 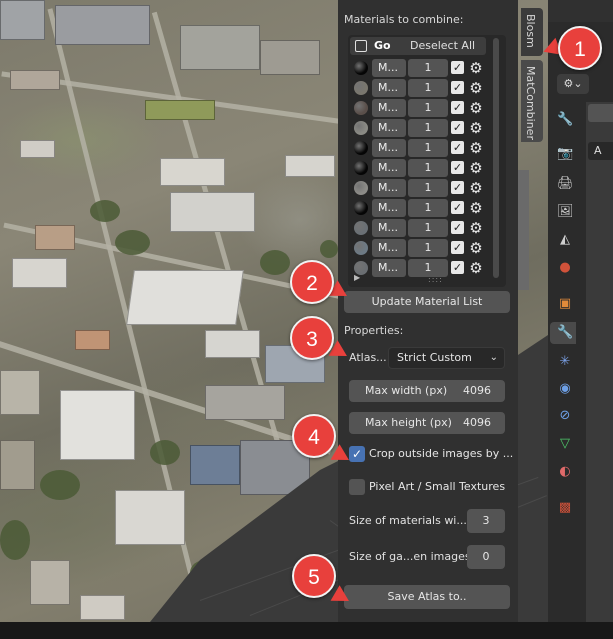 What do you see at coordinates (532, 101) in the screenshot?
I see `tab-matcombiner: MatCombiner` at bounding box center [532, 101].